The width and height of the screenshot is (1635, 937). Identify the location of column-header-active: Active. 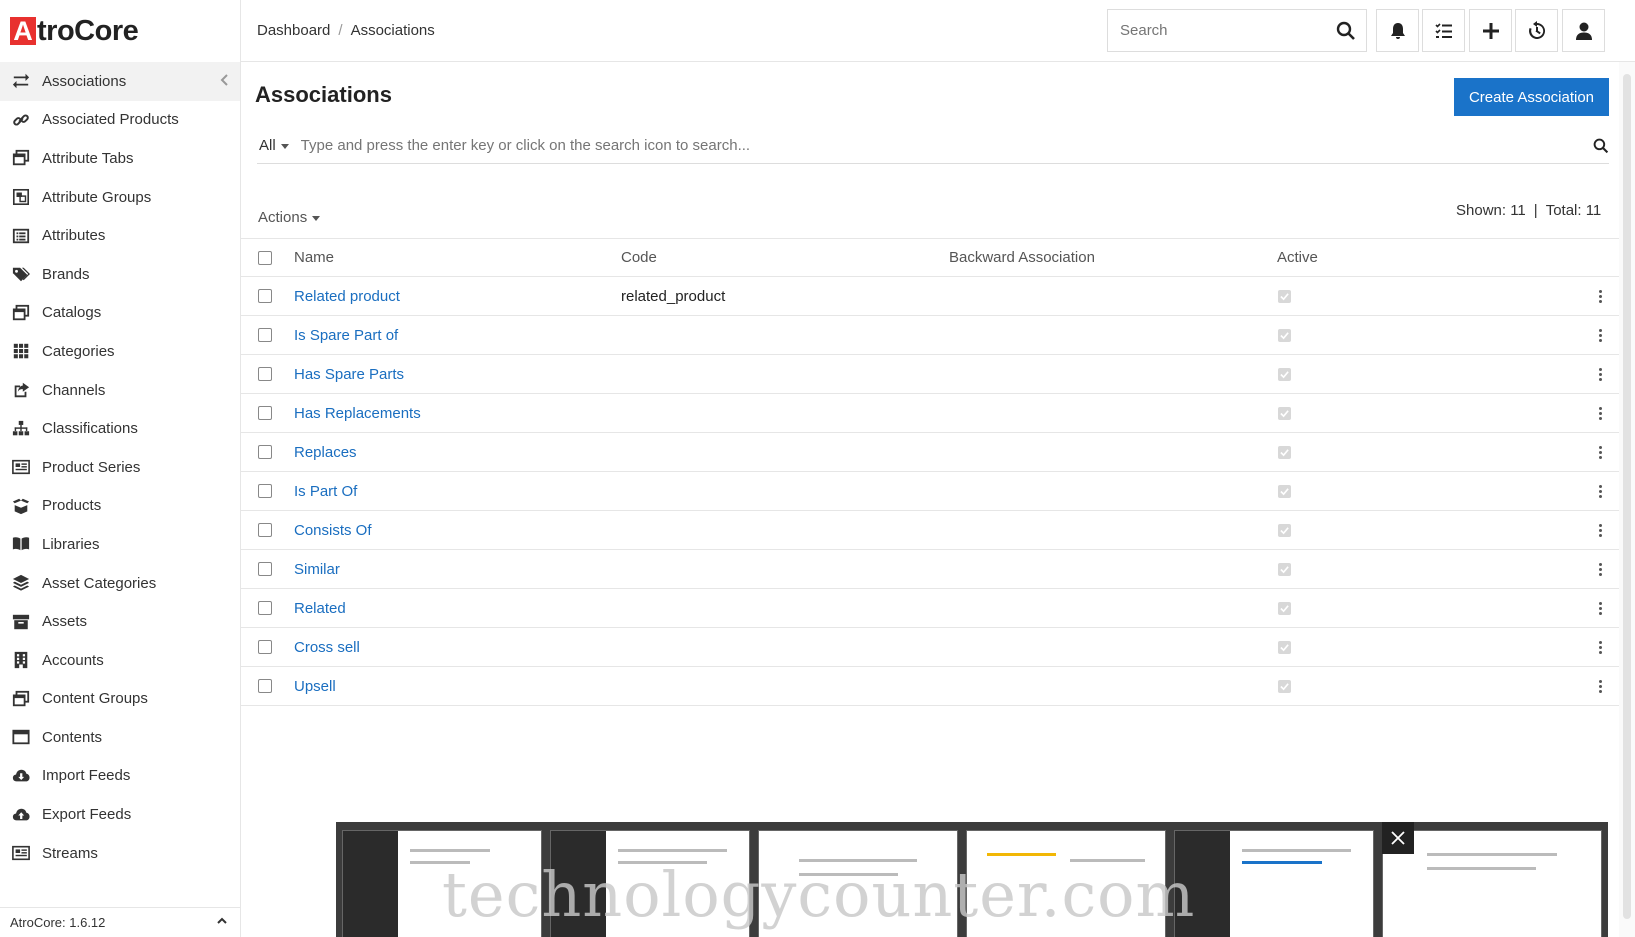
(1427, 257).